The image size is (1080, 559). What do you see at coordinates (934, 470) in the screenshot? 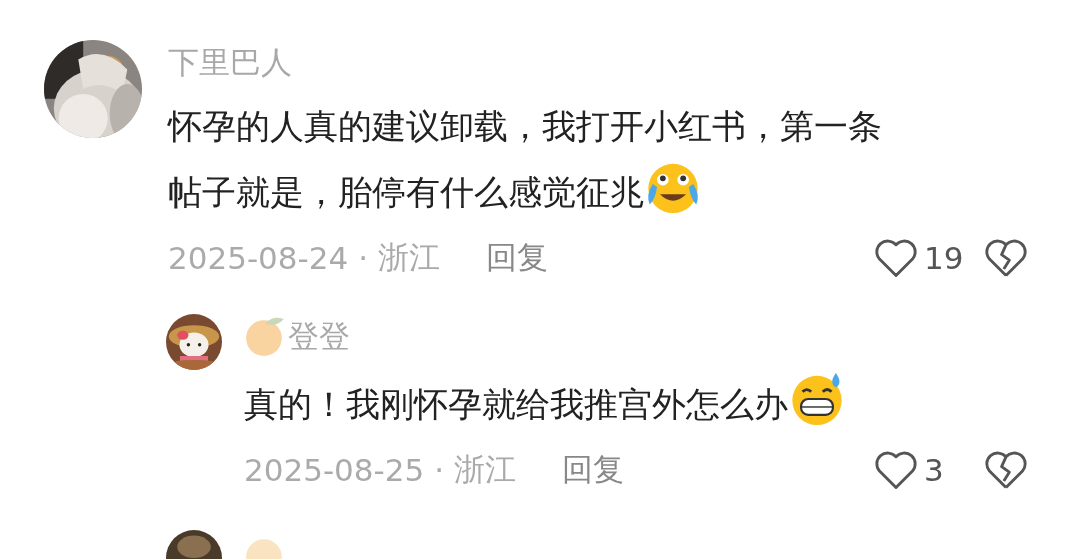
I see `like-count: 3` at bounding box center [934, 470].